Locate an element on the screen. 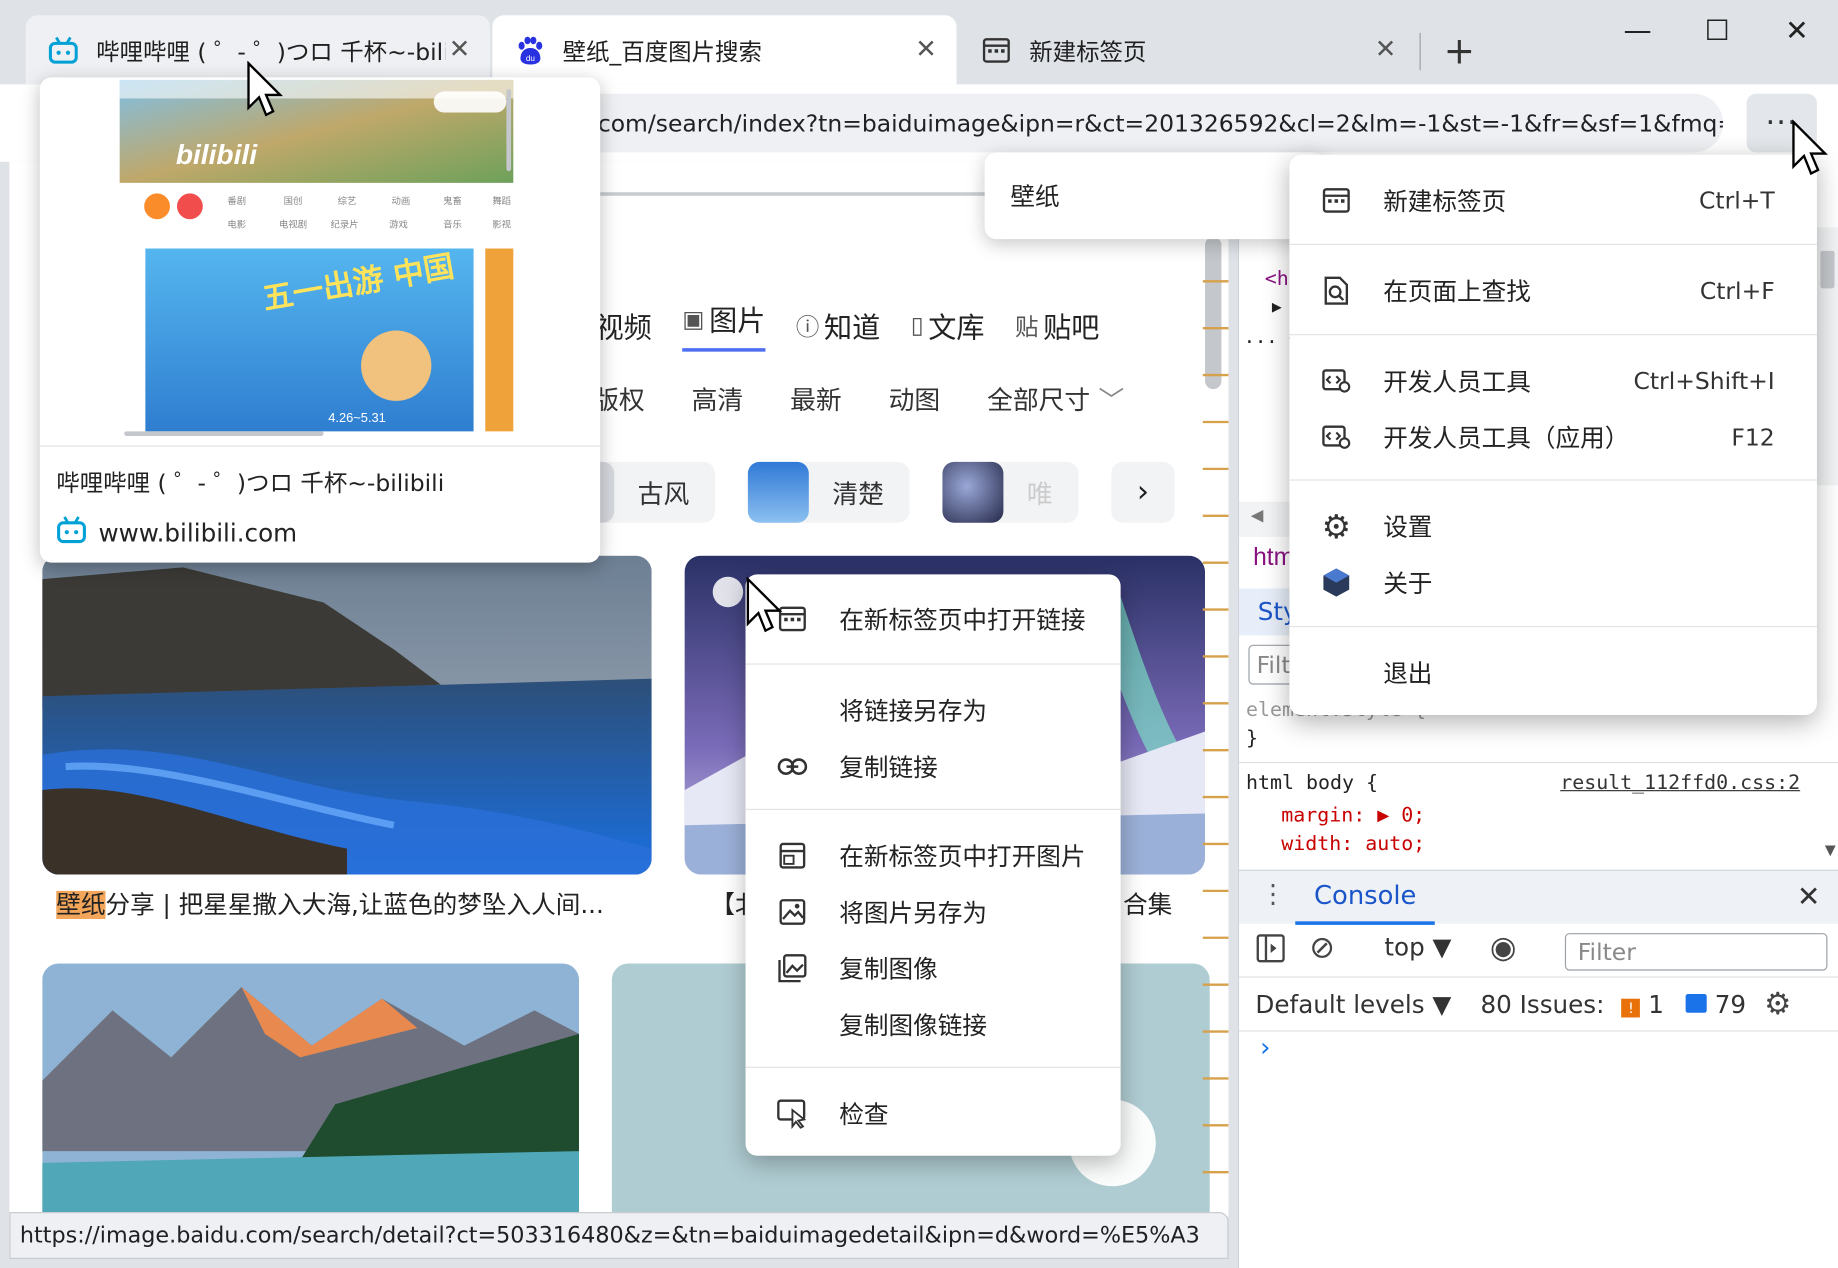 This screenshot has height=1268, width=1838. console-levels-bar: Default levels ▼ 80 Issues: ! 1 79 ⚙ is located at coordinates (1538, 1005).